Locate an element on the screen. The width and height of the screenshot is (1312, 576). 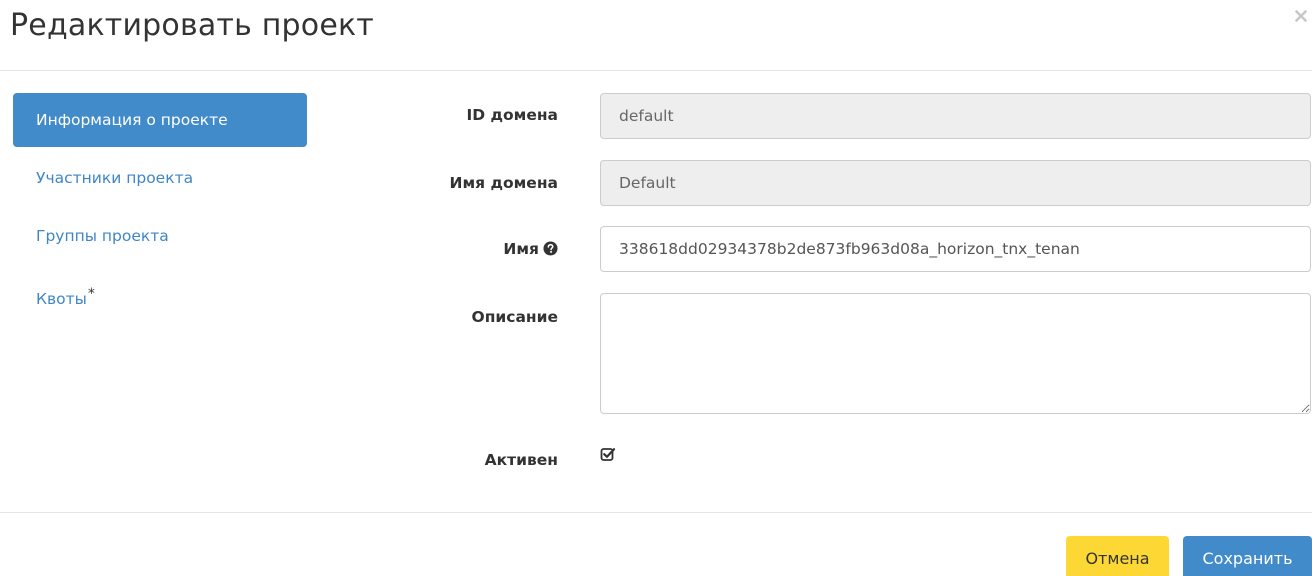
nav-item-label: Группы проекта is located at coordinates (102, 236).